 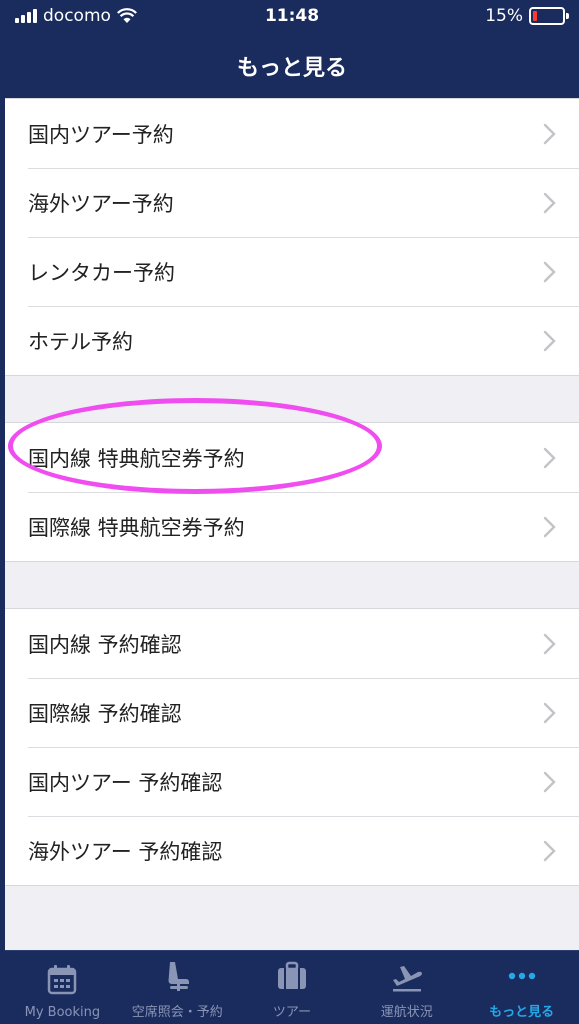 I want to click on menu-item: ホテル予約, so click(x=292, y=340).